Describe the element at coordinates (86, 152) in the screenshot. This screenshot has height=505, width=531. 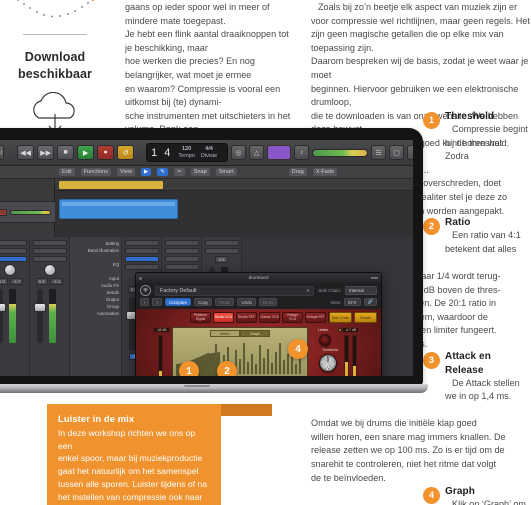
I see `play-icon: ▶` at that location.